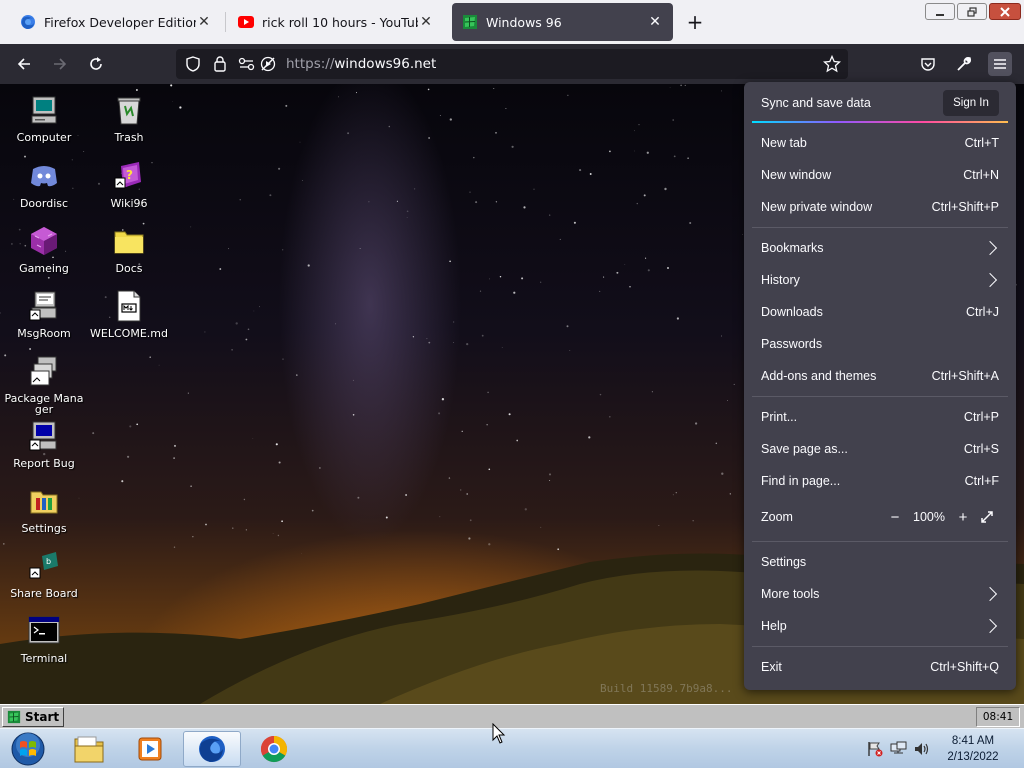 The image size is (1024, 768). What do you see at coordinates (44, 385) in the screenshot?
I see `desktop-icon-package-manager: Package Manager` at bounding box center [44, 385].